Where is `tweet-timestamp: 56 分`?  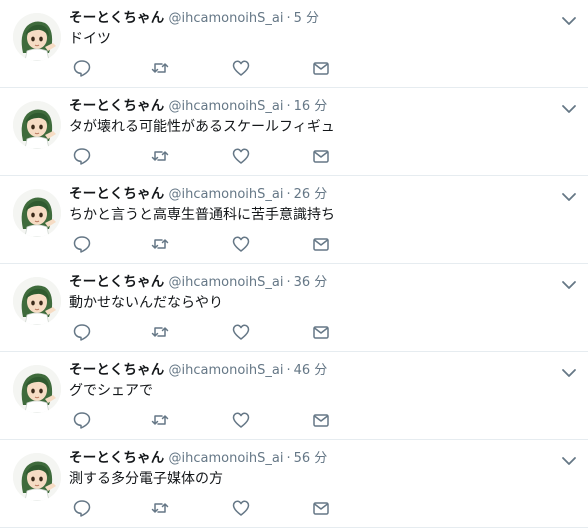 tweet-timestamp: 56 分 is located at coordinates (311, 458).